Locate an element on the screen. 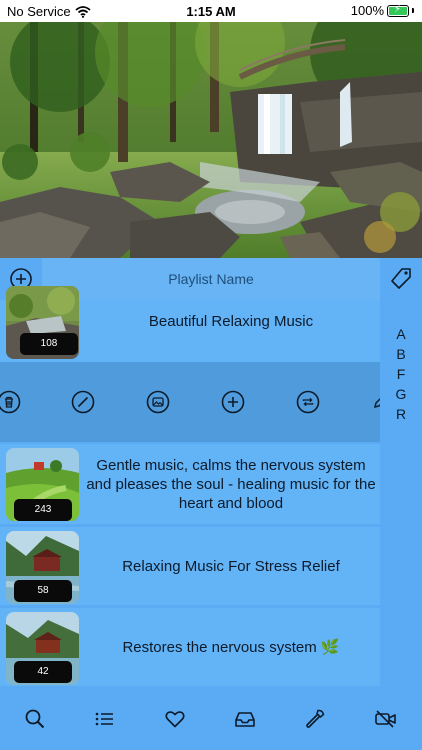 Image resolution: width=422 pixels, height=750 pixels. playlist-title: Beautiful Relaxing Music is located at coordinates (231, 321).